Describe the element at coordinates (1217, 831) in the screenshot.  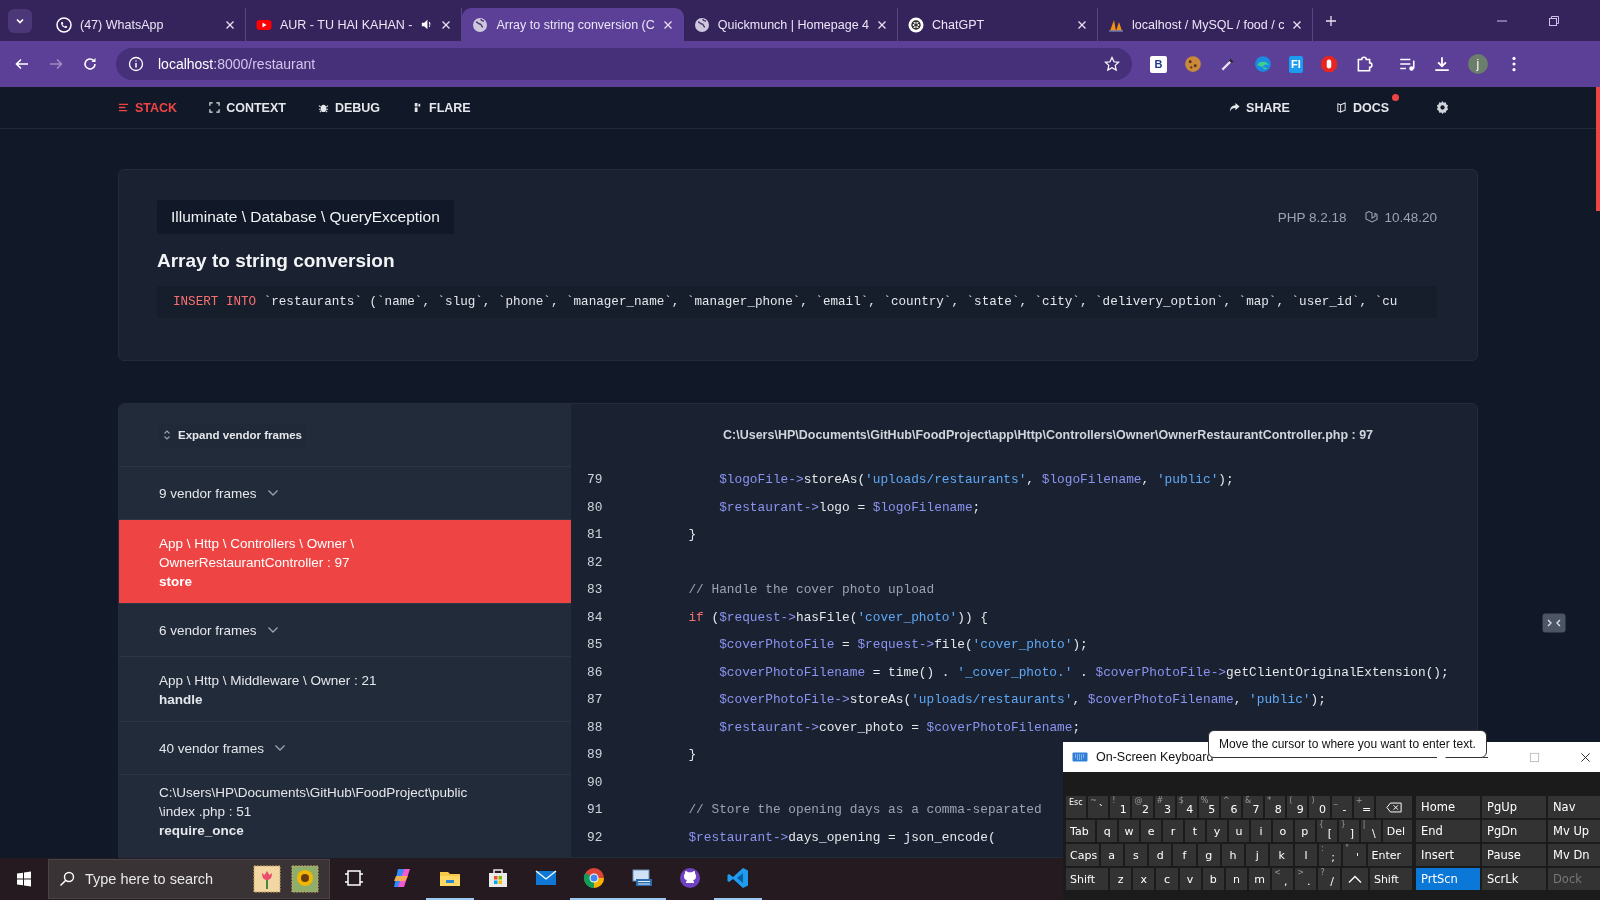
I see `keyboard-key: y` at that location.